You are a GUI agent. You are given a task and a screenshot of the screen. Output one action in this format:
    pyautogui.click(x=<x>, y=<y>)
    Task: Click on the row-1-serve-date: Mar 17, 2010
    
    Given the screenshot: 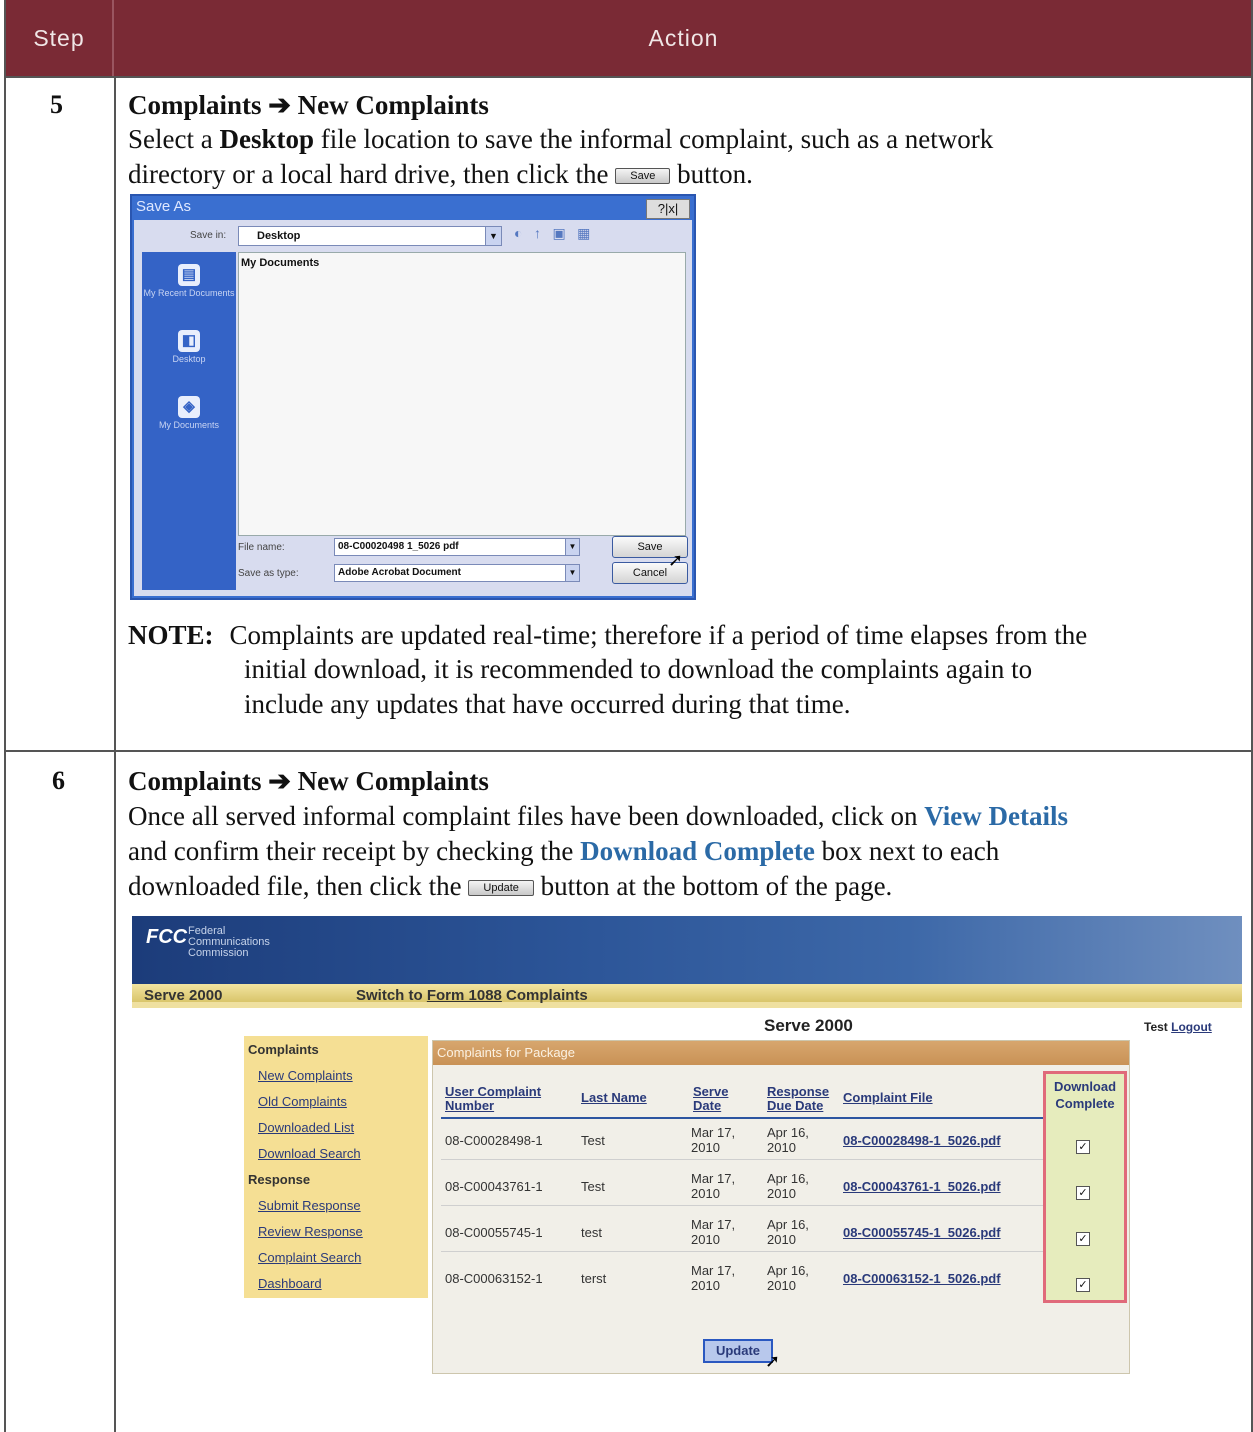 What is the action you would take?
    pyautogui.click(x=713, y=1140)
    